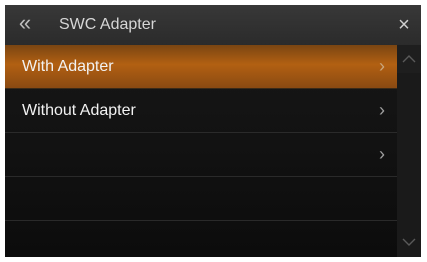  What do you see at coordinates (201, 239) in the screenshot?
I see `list-item-empty` at bounding box center [201, 239].